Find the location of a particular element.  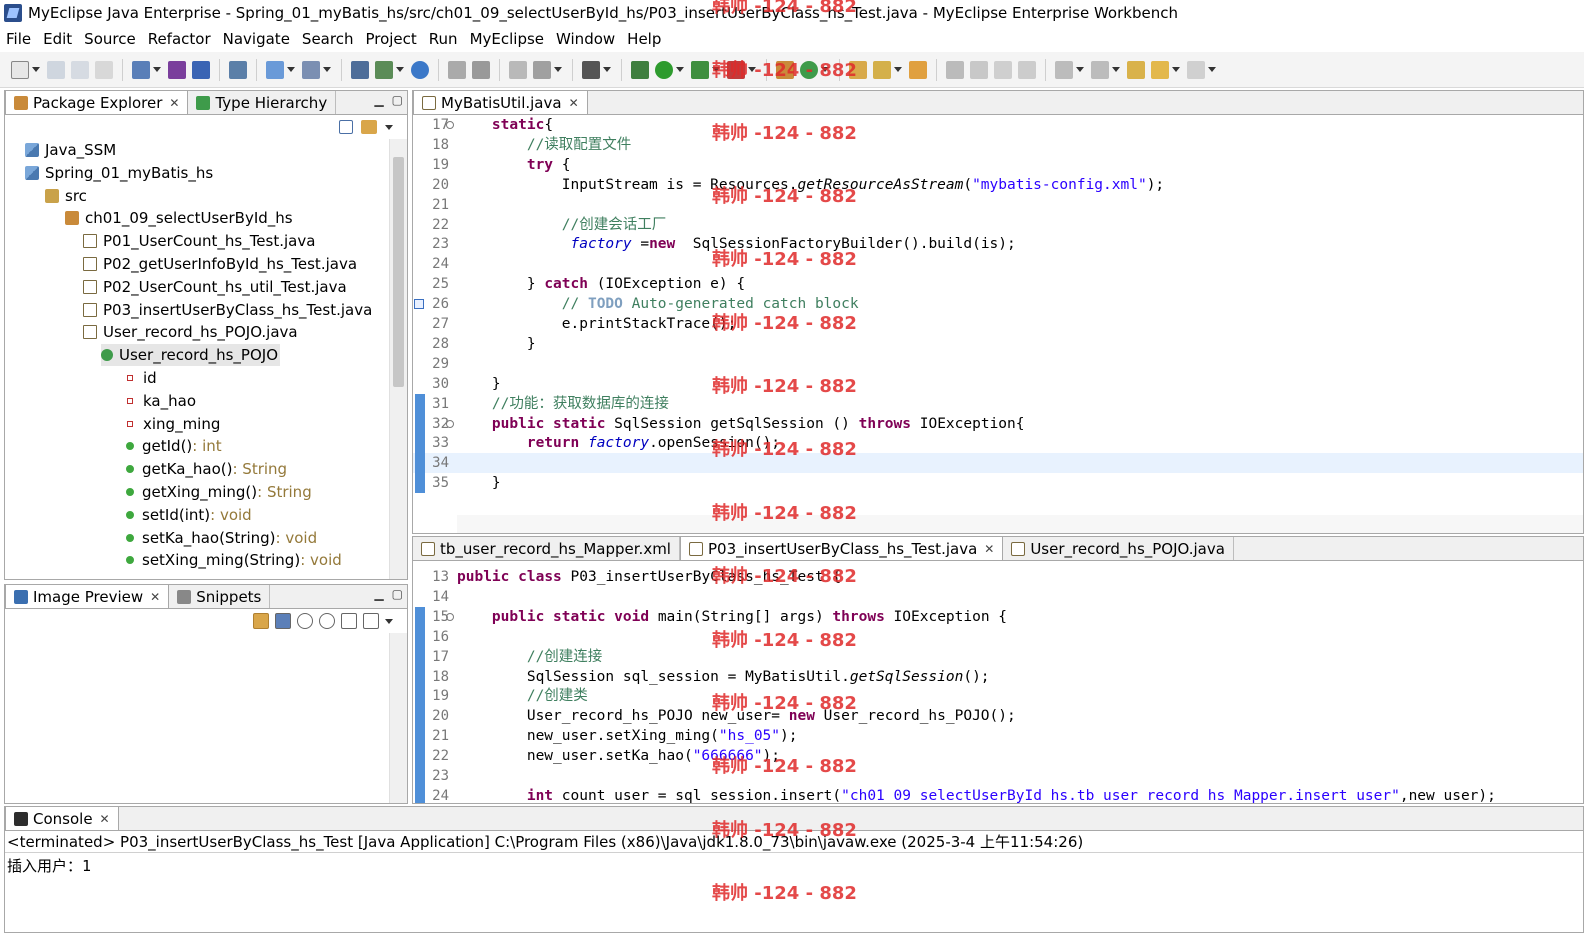

open-folder-icon is located at coordinates (918, 69).